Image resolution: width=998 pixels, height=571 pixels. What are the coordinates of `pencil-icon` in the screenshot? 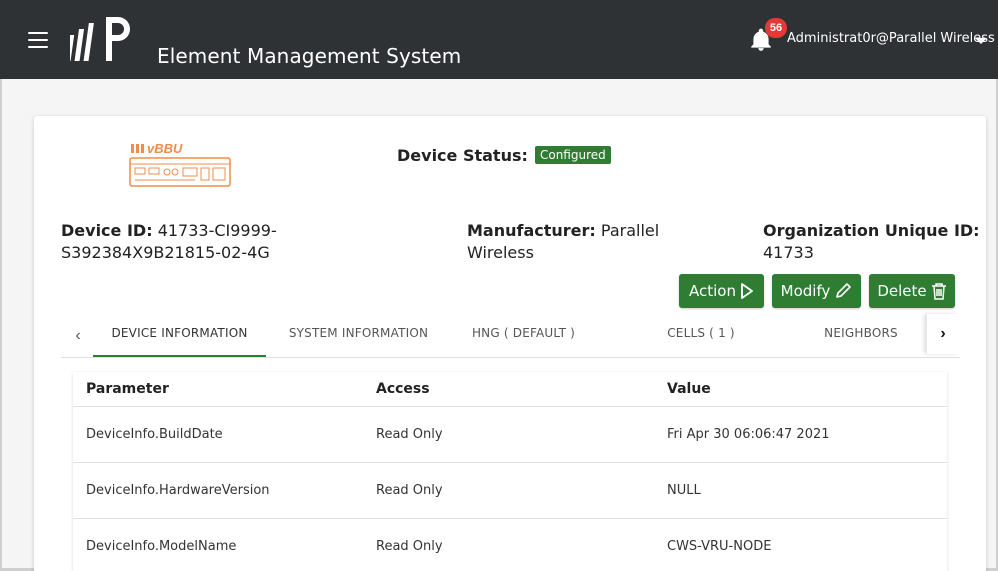 It's located at (844, 290).